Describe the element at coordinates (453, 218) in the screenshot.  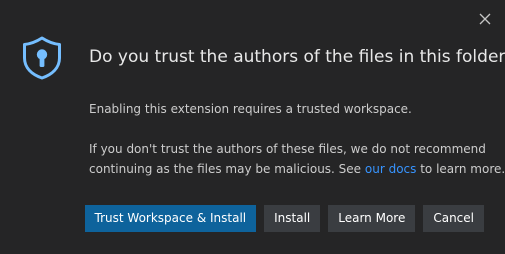
I see `cancel-button: Cancel` at that location.